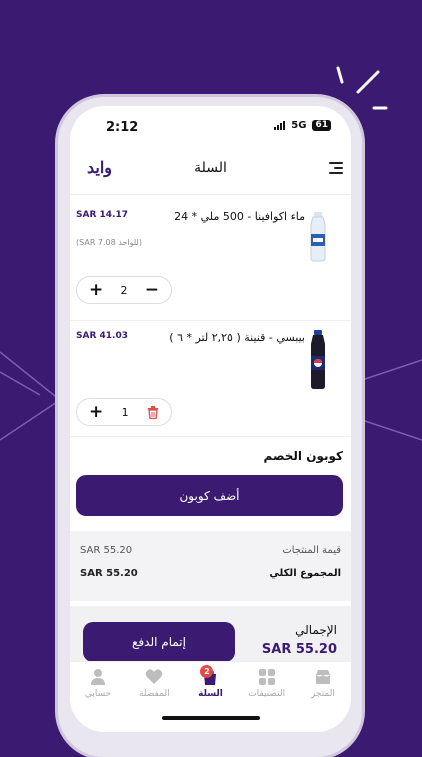 The image size is (422, 757). I want to click on menu-icon, so click(336, 169).